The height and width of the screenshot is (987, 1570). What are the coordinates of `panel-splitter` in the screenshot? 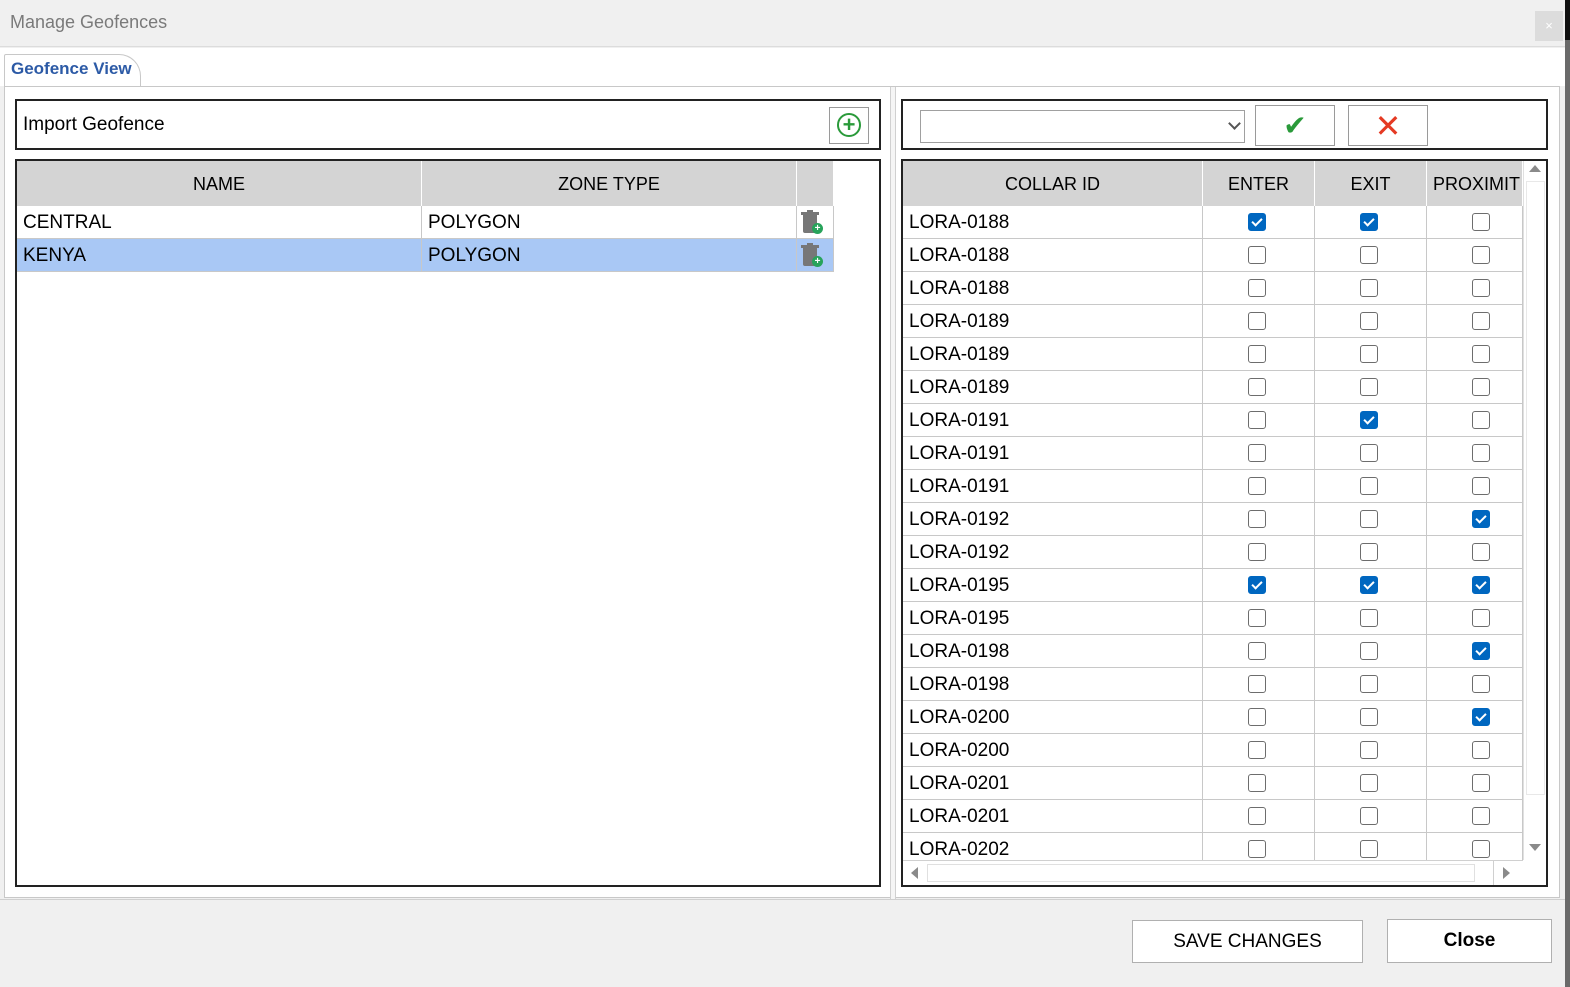 It's located at (893, 493).